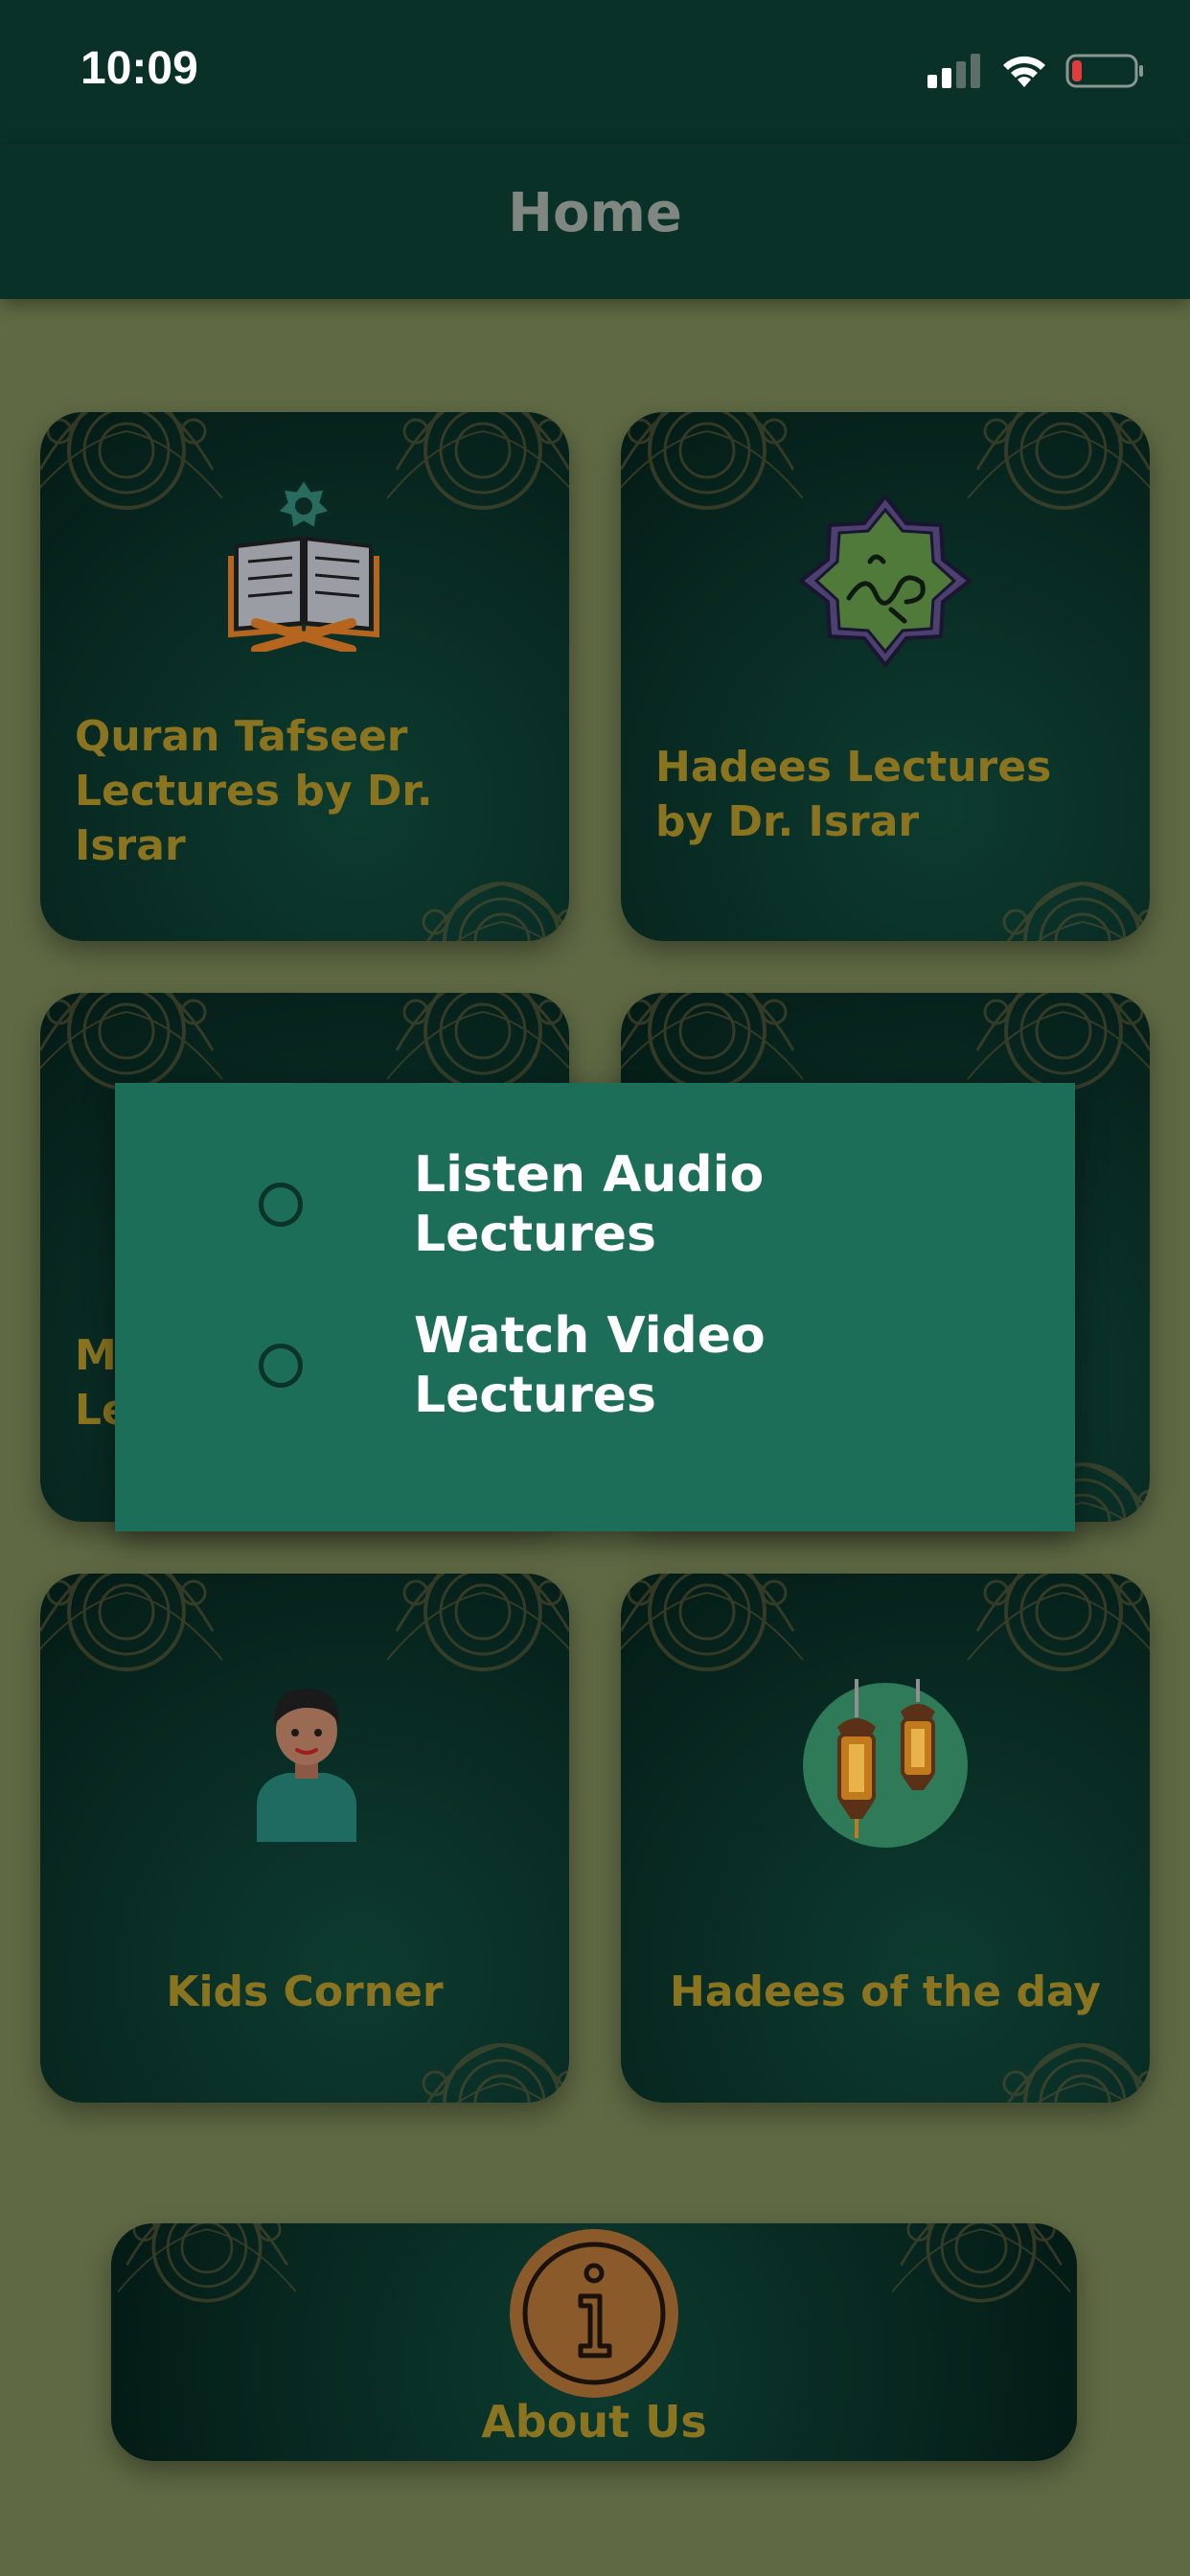 This screenshot has height=2576, width=1190. Describe the element at coordinates (304, 676) in the screenshot. I see `card-quran-tafseer: Quran Tafseer Lectures by Dr. Israr` at that location.